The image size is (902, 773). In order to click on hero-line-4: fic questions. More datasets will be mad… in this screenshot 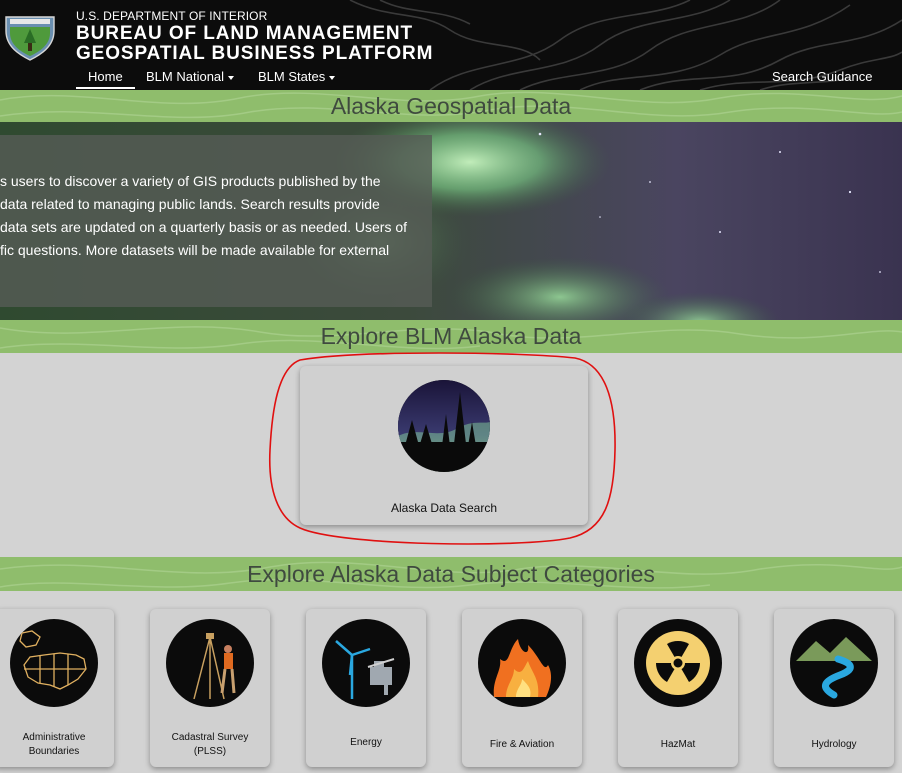, I will do `click(195, 250)`.